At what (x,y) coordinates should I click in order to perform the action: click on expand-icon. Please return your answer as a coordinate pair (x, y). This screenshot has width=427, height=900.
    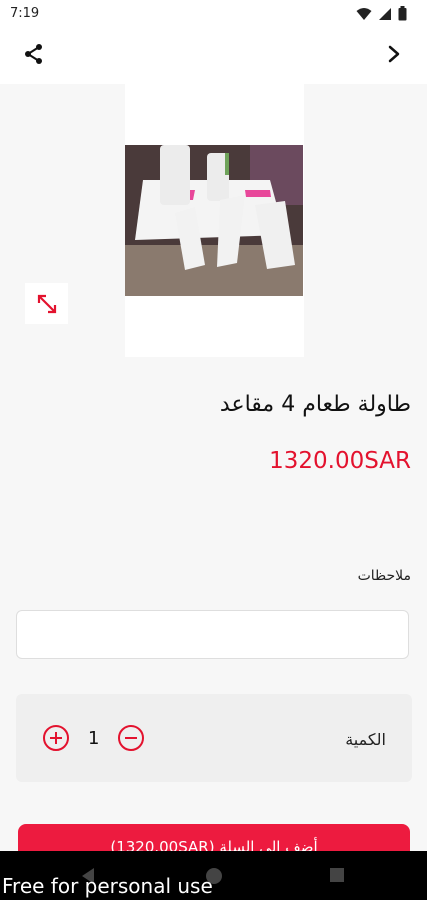
    Looking at the image, I should click on (46, 303).